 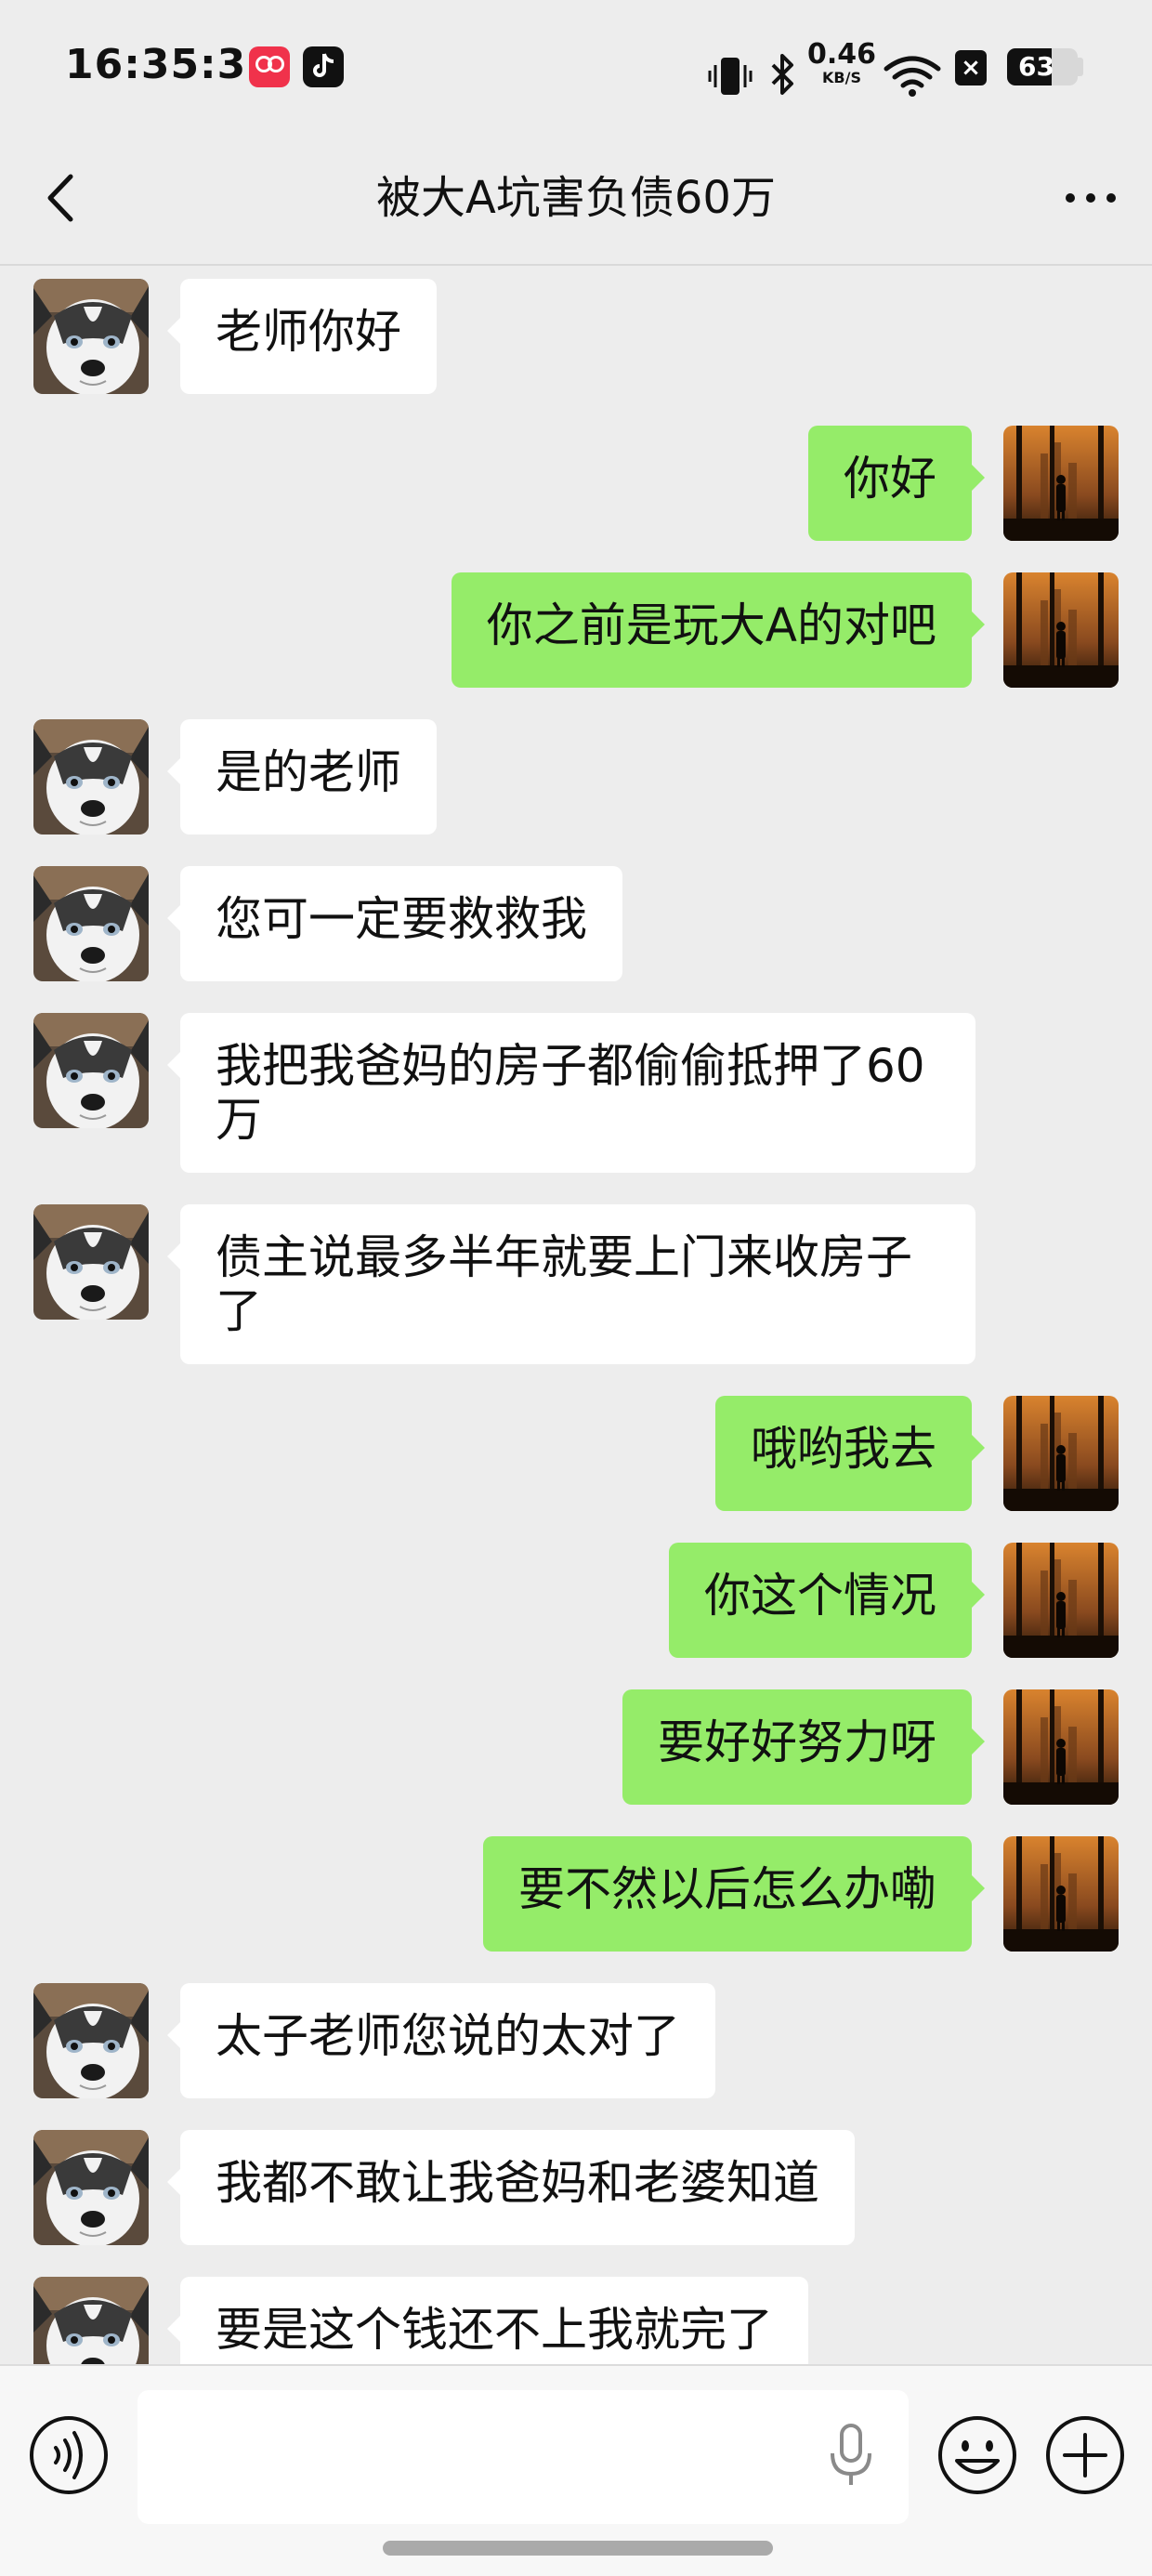 I want to click on message-bubble: 你这个情况, so click(x=827, y=1600).